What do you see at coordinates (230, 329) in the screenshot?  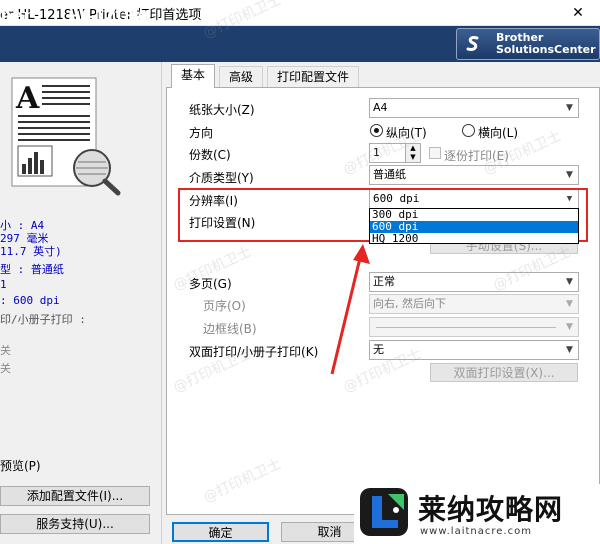 I see `border-line-label: 边框线(B)` at bounding box center [230, 329].